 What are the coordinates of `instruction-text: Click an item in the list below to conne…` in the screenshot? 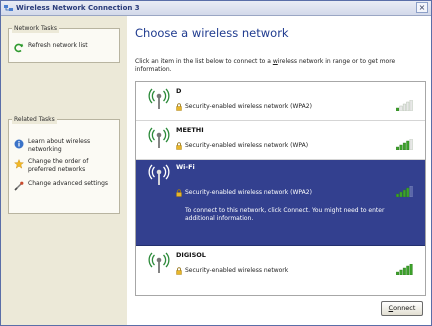 It's located at (280, 66).